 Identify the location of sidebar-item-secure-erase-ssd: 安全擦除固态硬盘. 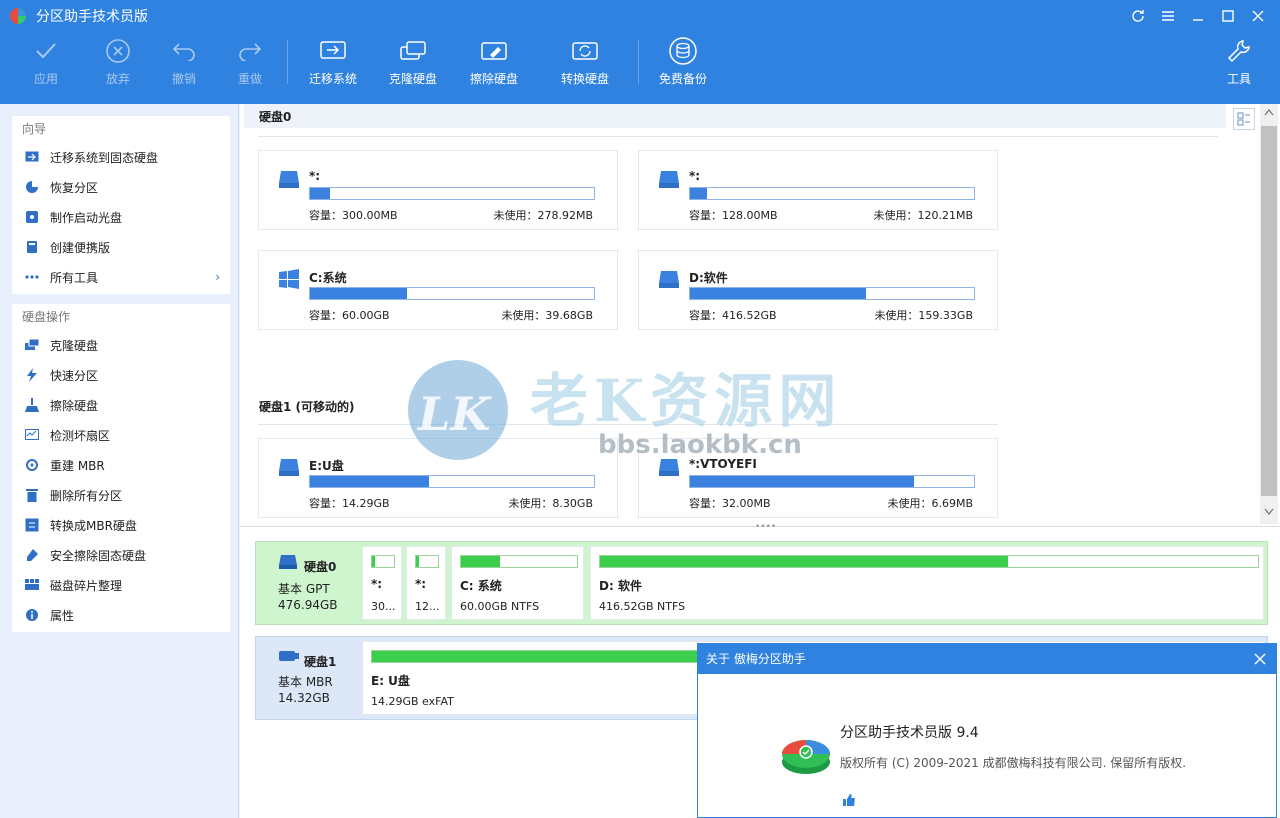
(121, 555).